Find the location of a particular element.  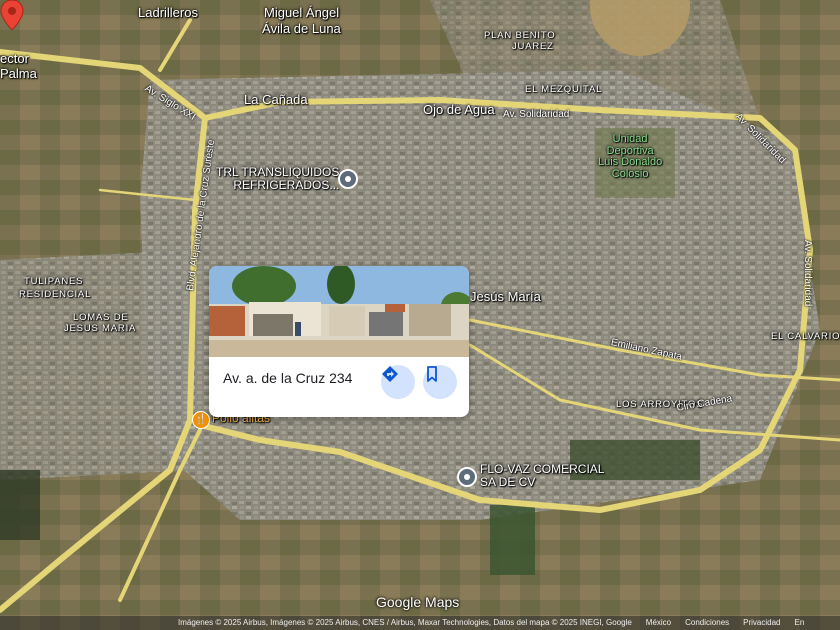

label-residencial: RESIDENCIAL is located at coordinates (55, 294).